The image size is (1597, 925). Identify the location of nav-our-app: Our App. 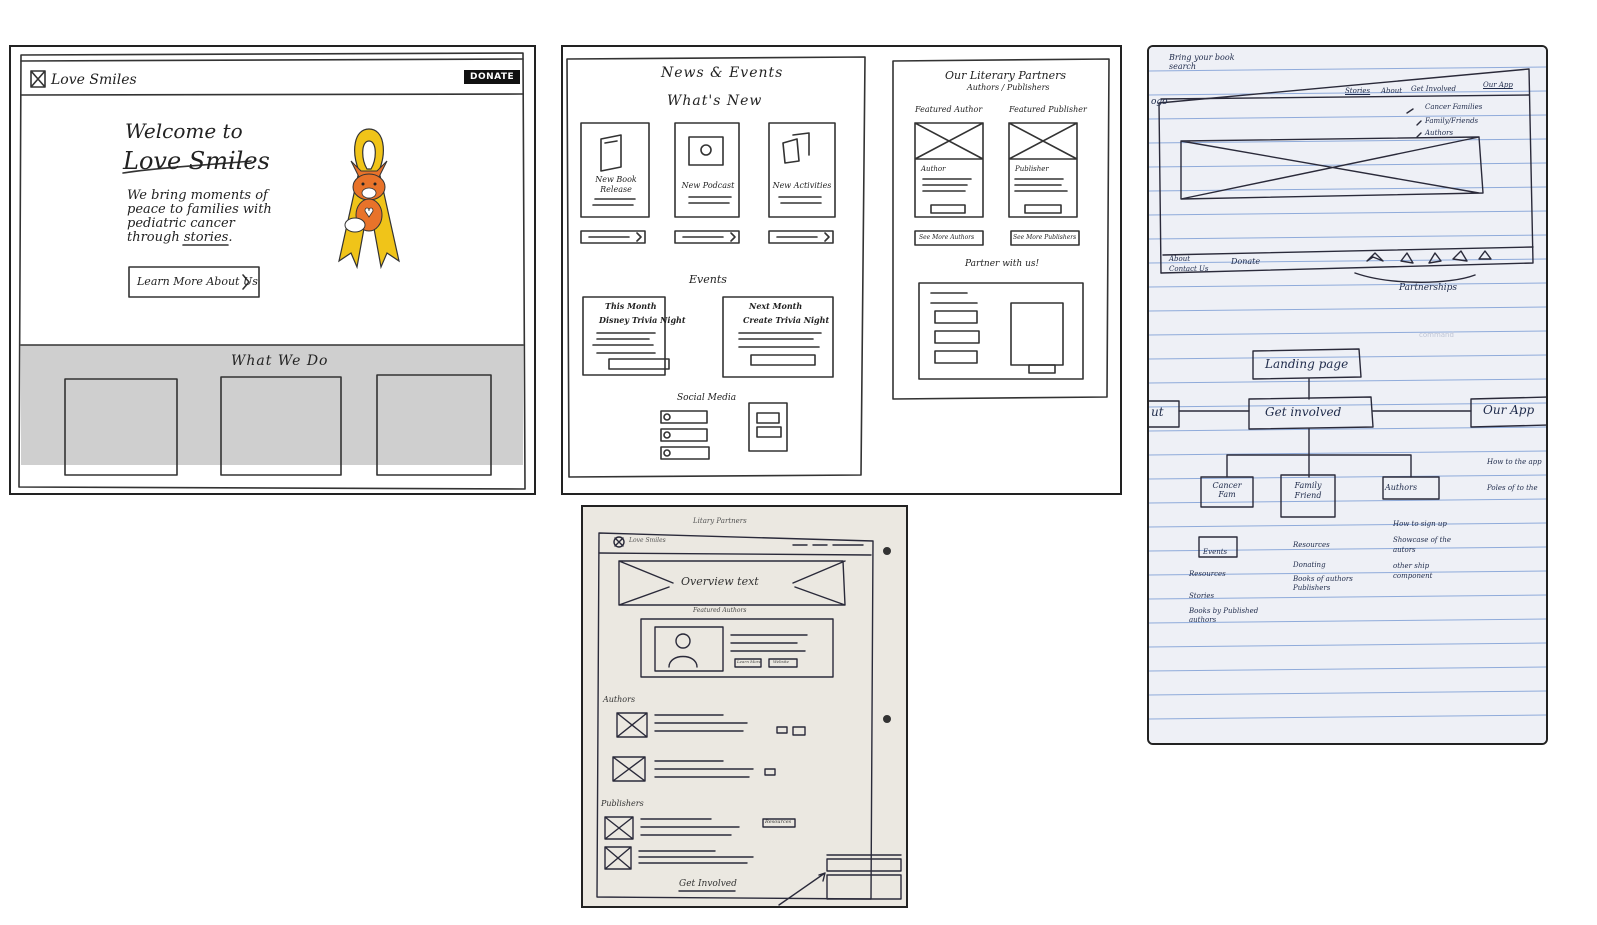
(1498, 85).